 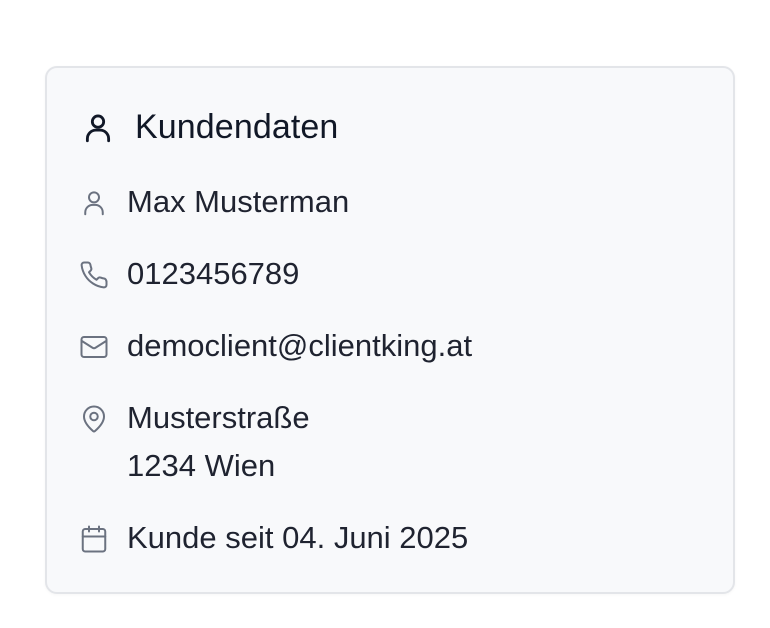 What do you see at coordinates (94, 275) in the screenshot?
I see `phone-icon` at bounding box center [94, 275].